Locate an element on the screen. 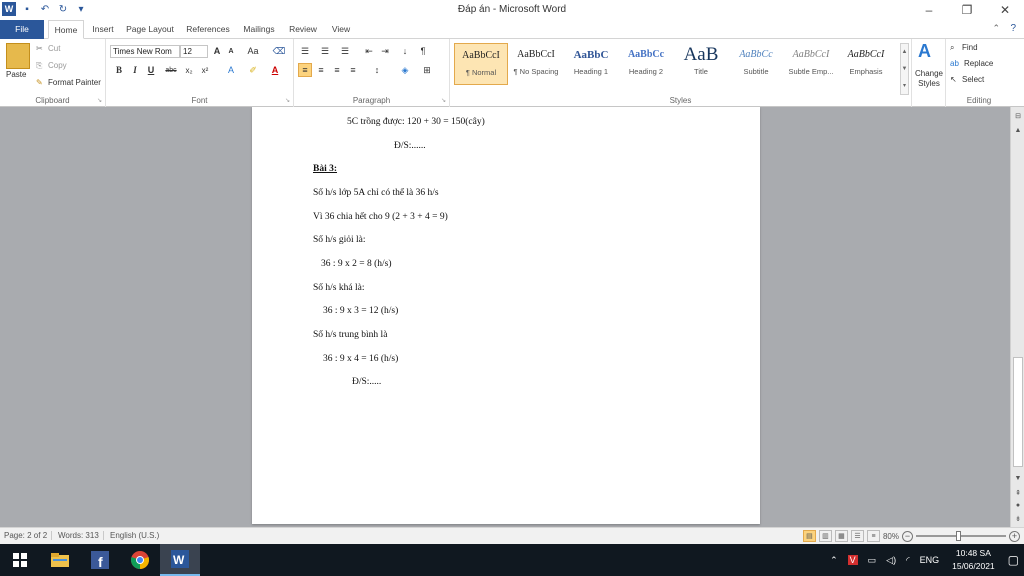 The width and height of the screenshot is (1024, 576). print-layout-icon: ▤ is located at coordinates (809, 536).